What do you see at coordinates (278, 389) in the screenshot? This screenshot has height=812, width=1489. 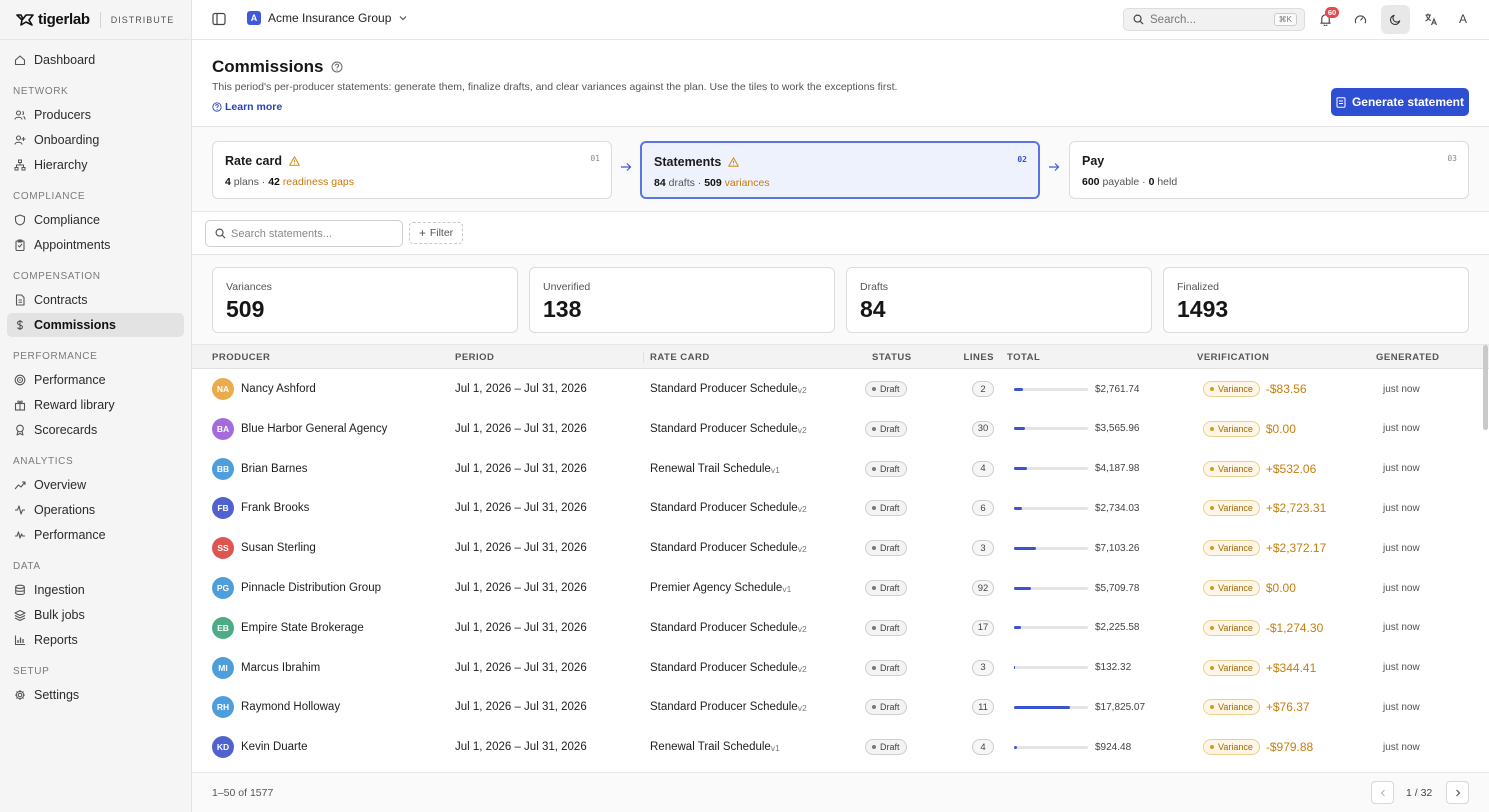 I see `producer-name: Nancy Ashford` at bounding box center [278, 389].